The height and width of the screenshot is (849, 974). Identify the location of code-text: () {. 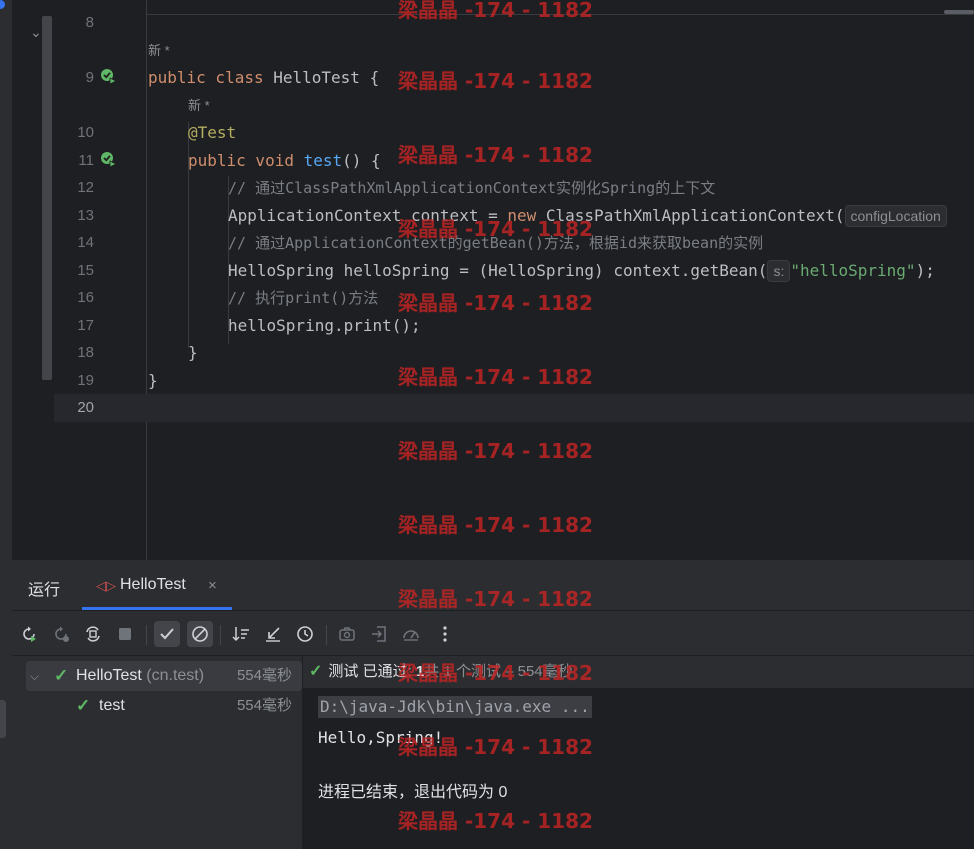
(361, 160).